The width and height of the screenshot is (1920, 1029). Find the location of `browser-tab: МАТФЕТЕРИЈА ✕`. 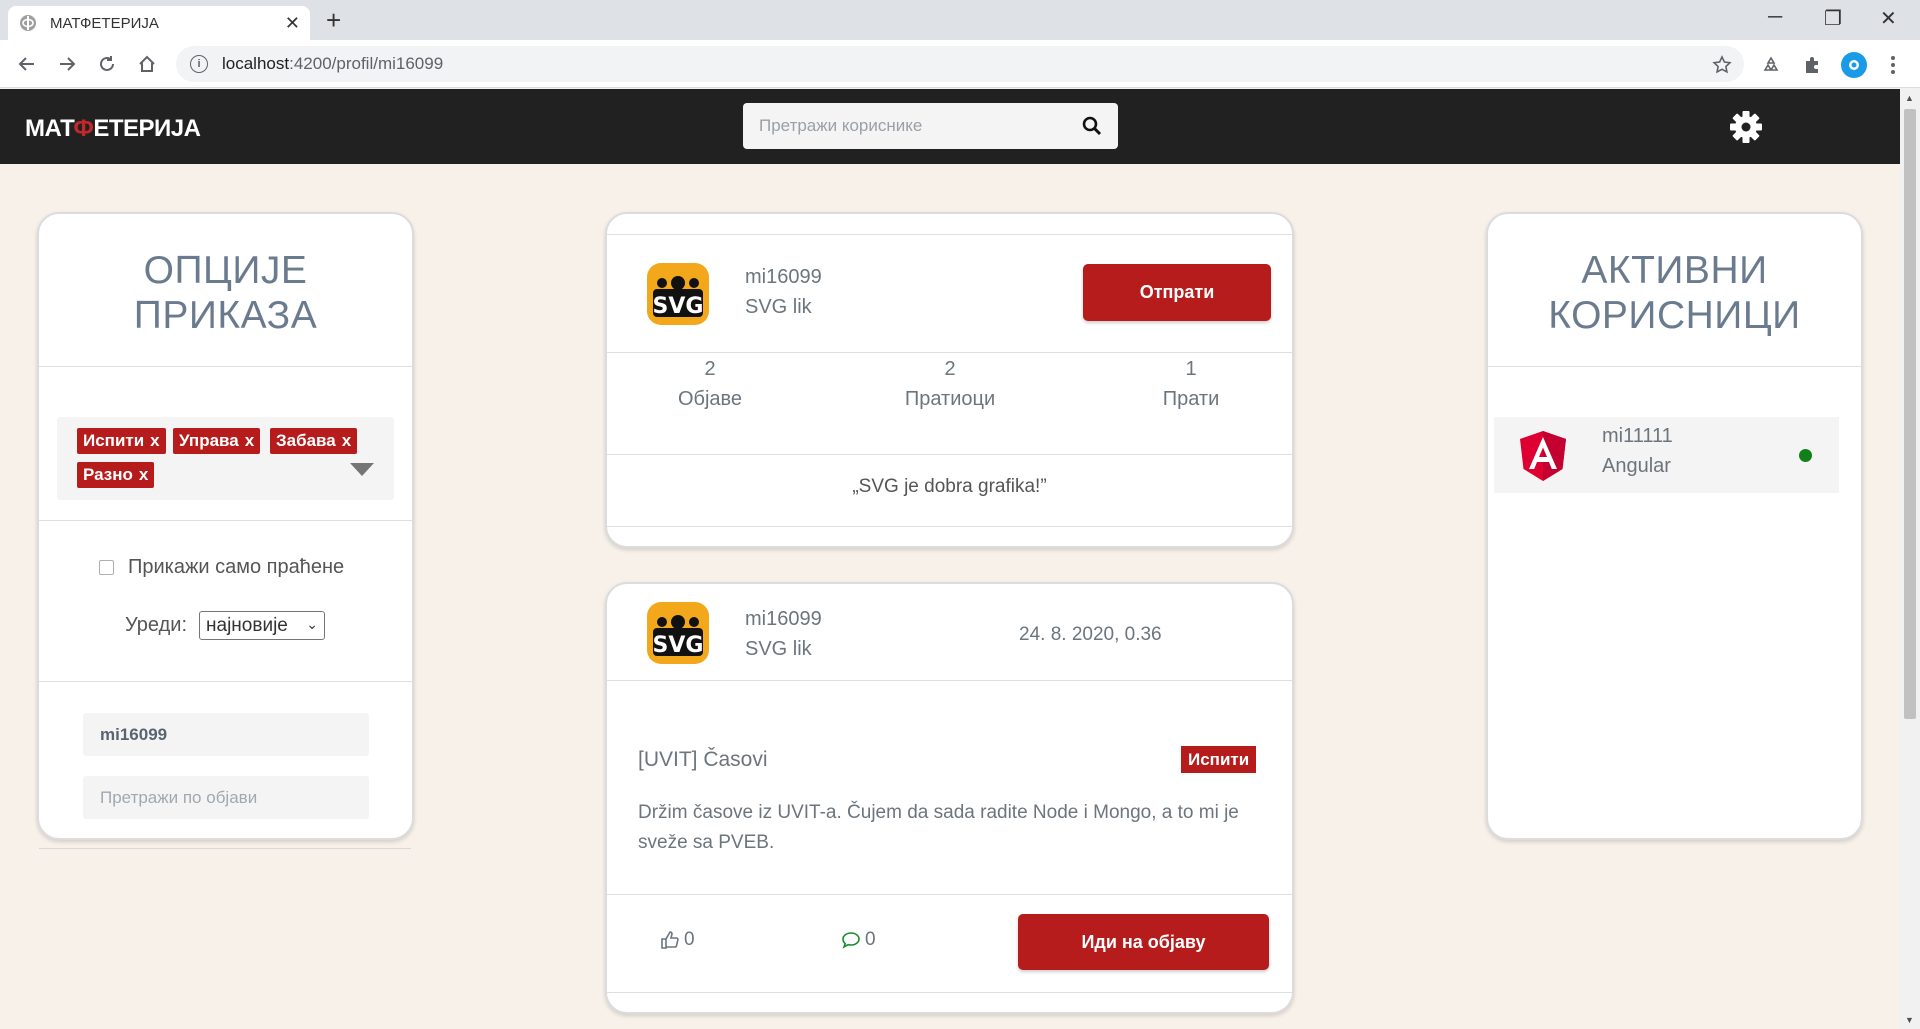

browser-tab: МАТФЕТЕРИЈА ✕ is located at coordinates (159, 23).